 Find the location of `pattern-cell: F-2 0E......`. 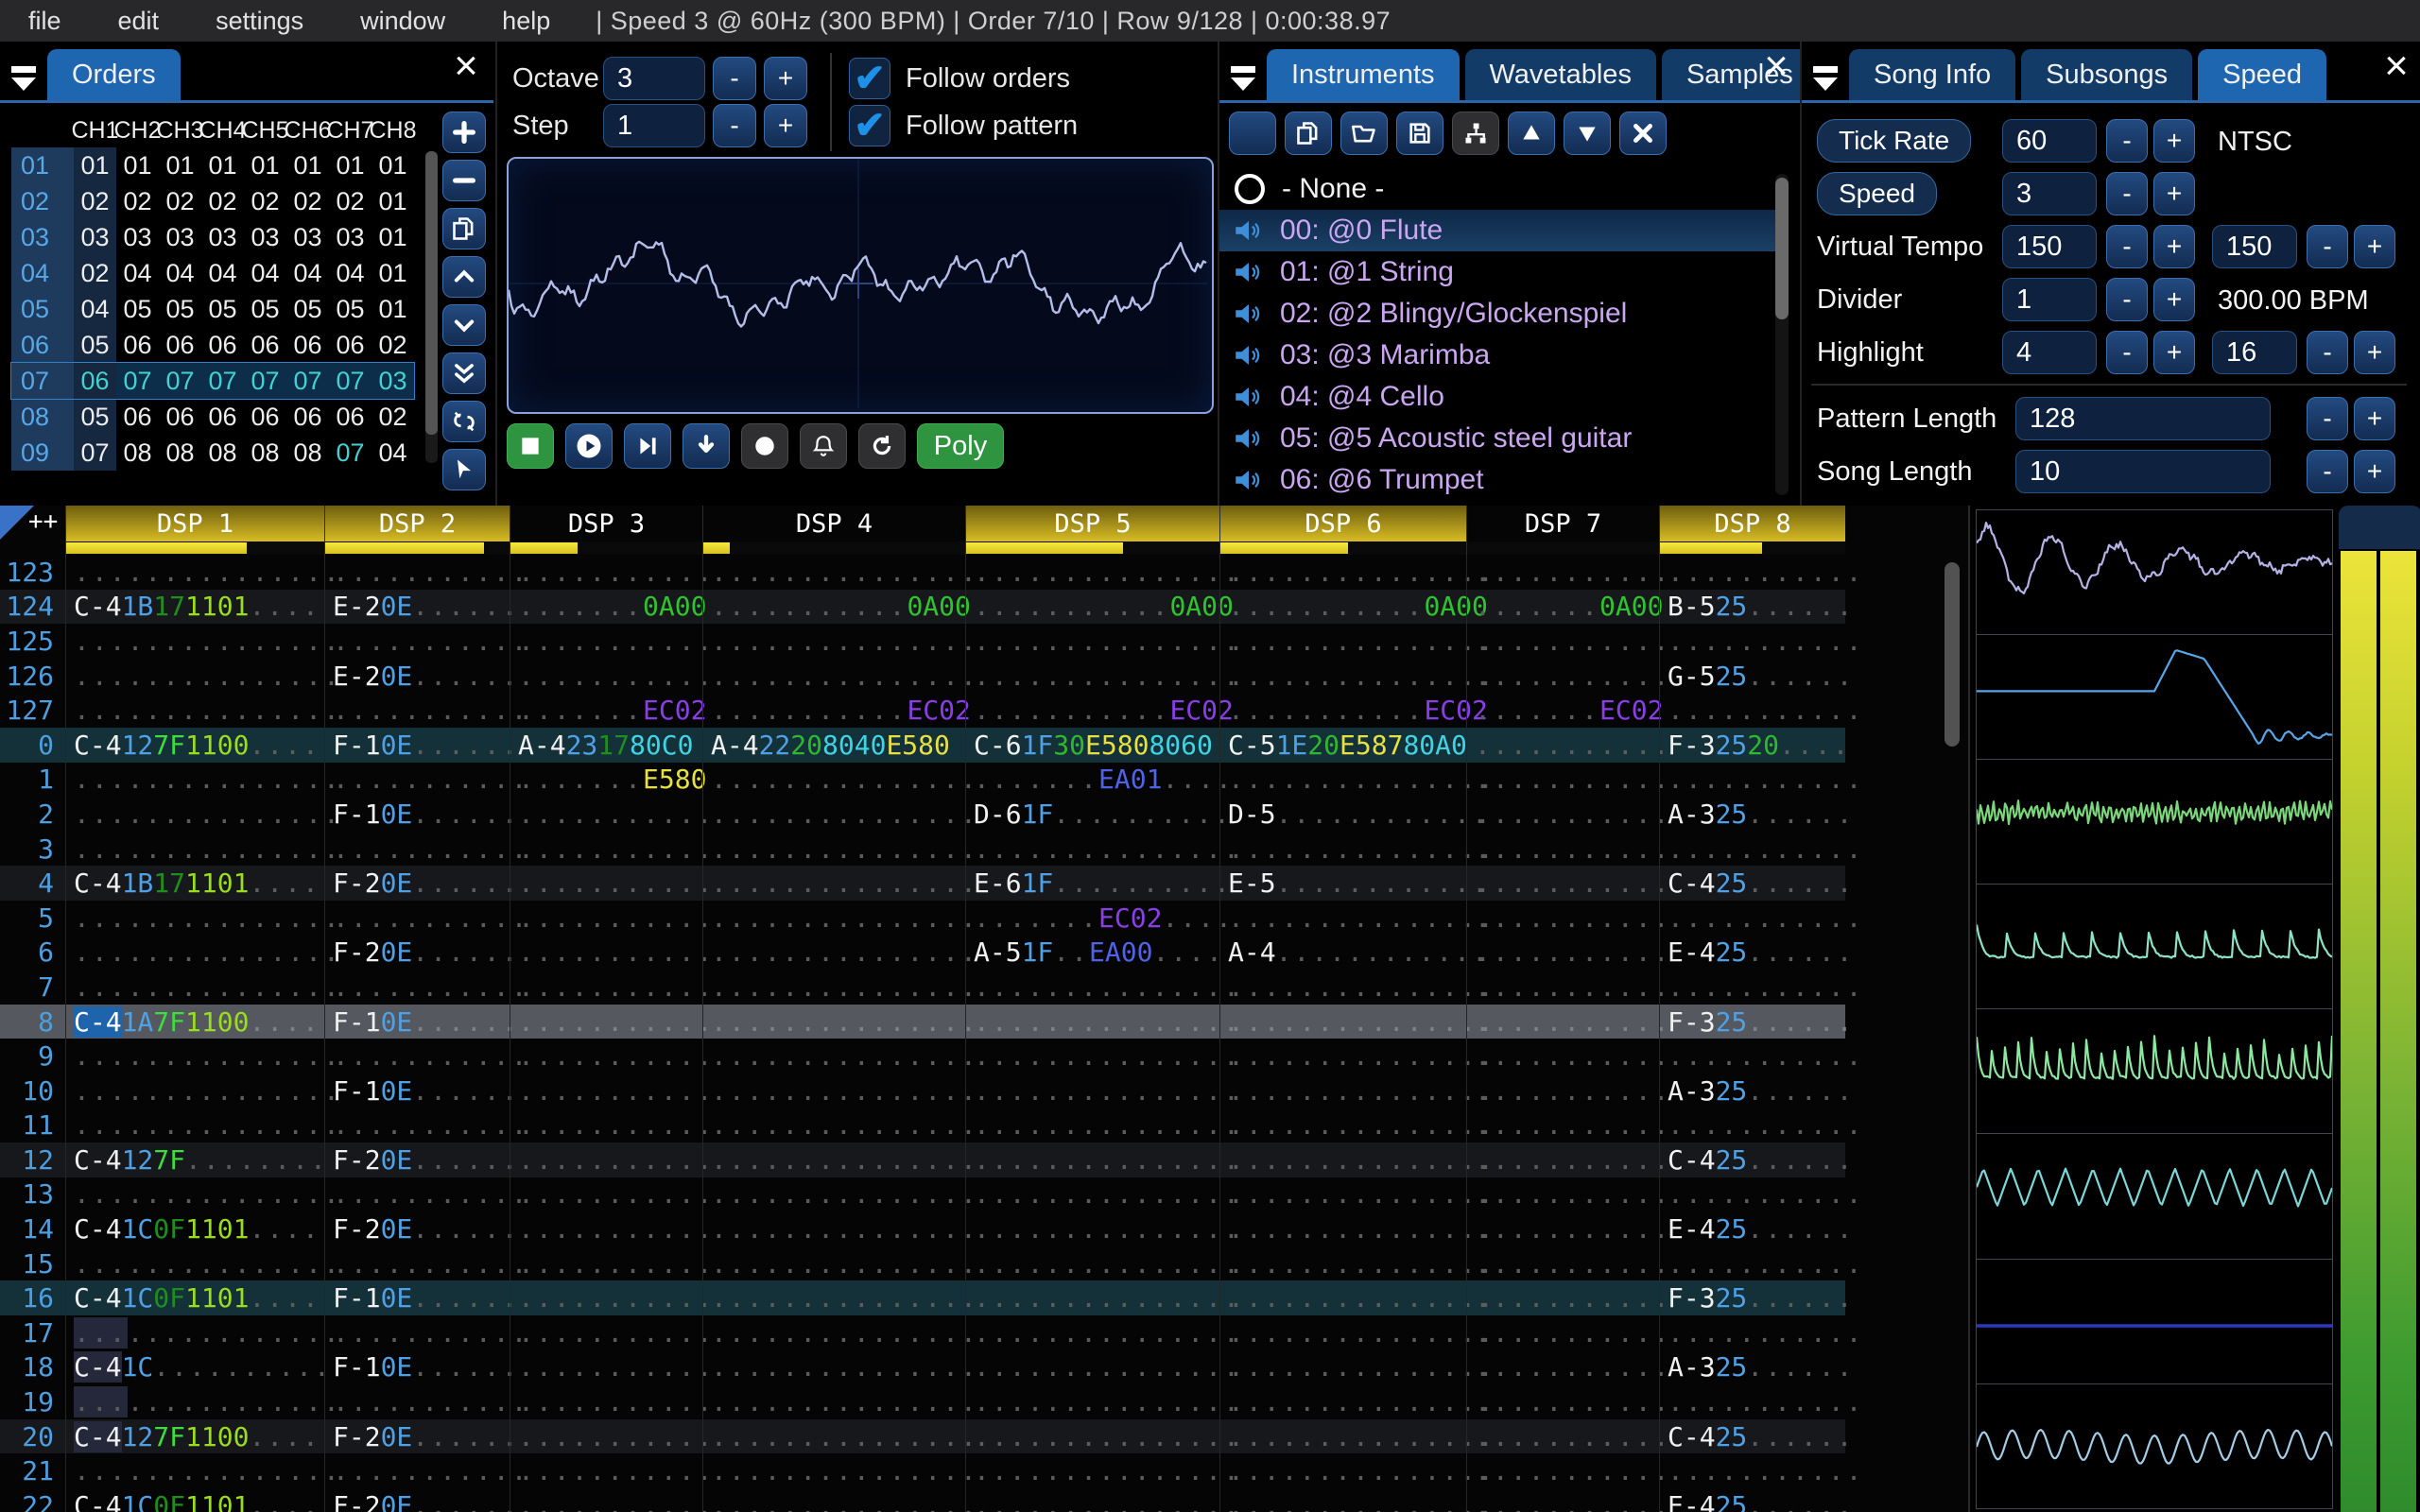

pattern-cell: F-2 0E...... is located at coordinates (421, 1500).